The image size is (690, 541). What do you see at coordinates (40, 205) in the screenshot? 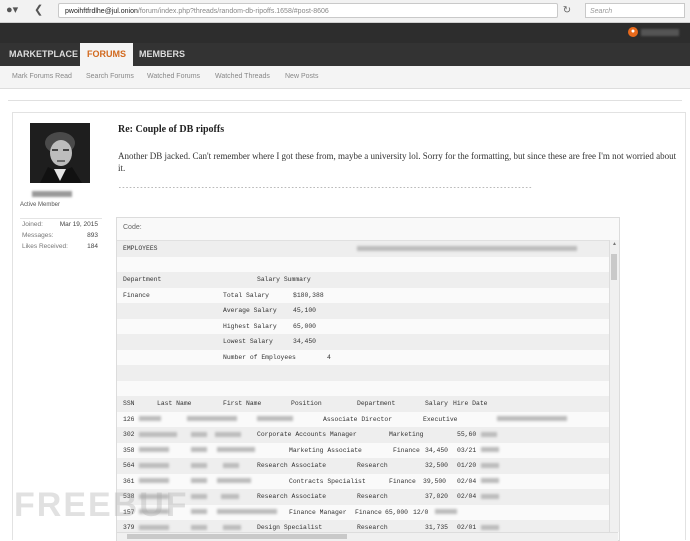
I see `user-title: Active Member` at bounding box center [40, 205].